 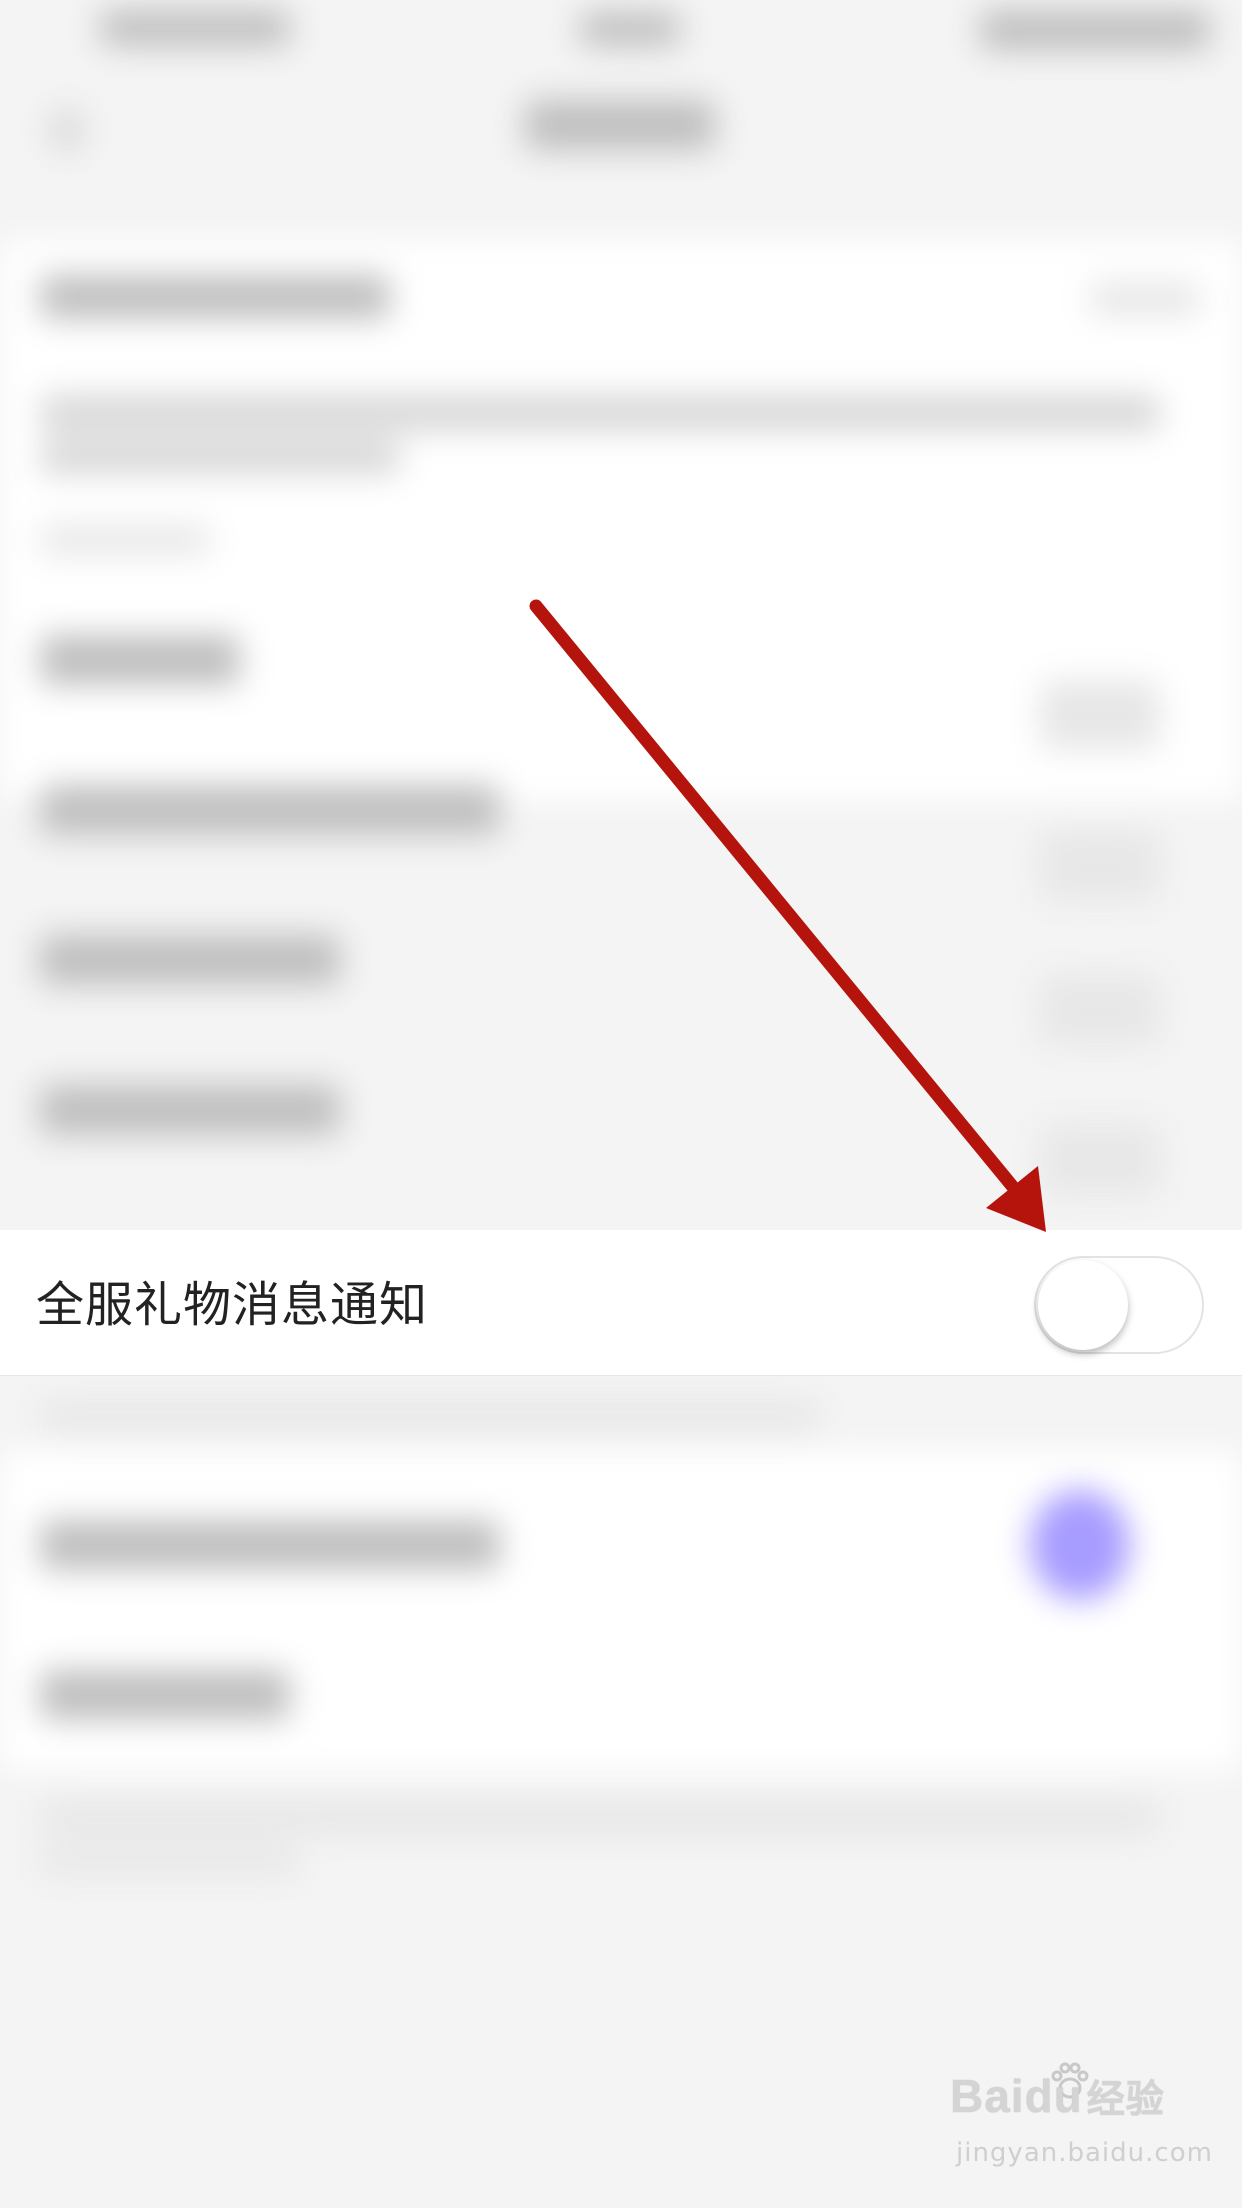 What do you see at coordinates (1084, 2153) in the screenshot?
I see `watermark-url: jingyan.baidu.com` at bounding box center [1084, 2153].